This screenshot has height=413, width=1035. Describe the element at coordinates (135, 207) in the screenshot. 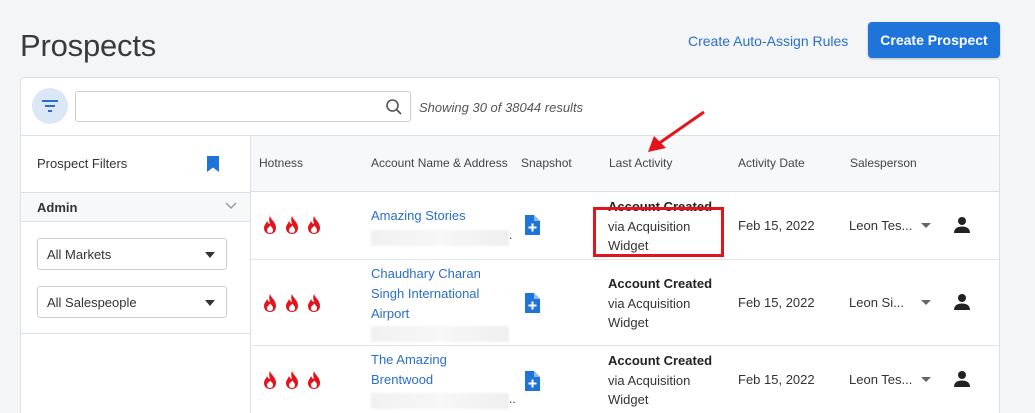

I see `admin-section-toggle: Admin` at that location.